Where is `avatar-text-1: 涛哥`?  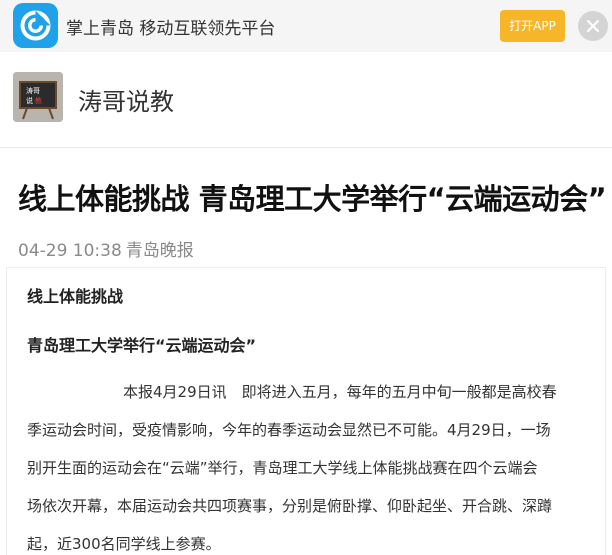 avatar-text-1: 涛哥 is located at coordinates (33, 90).